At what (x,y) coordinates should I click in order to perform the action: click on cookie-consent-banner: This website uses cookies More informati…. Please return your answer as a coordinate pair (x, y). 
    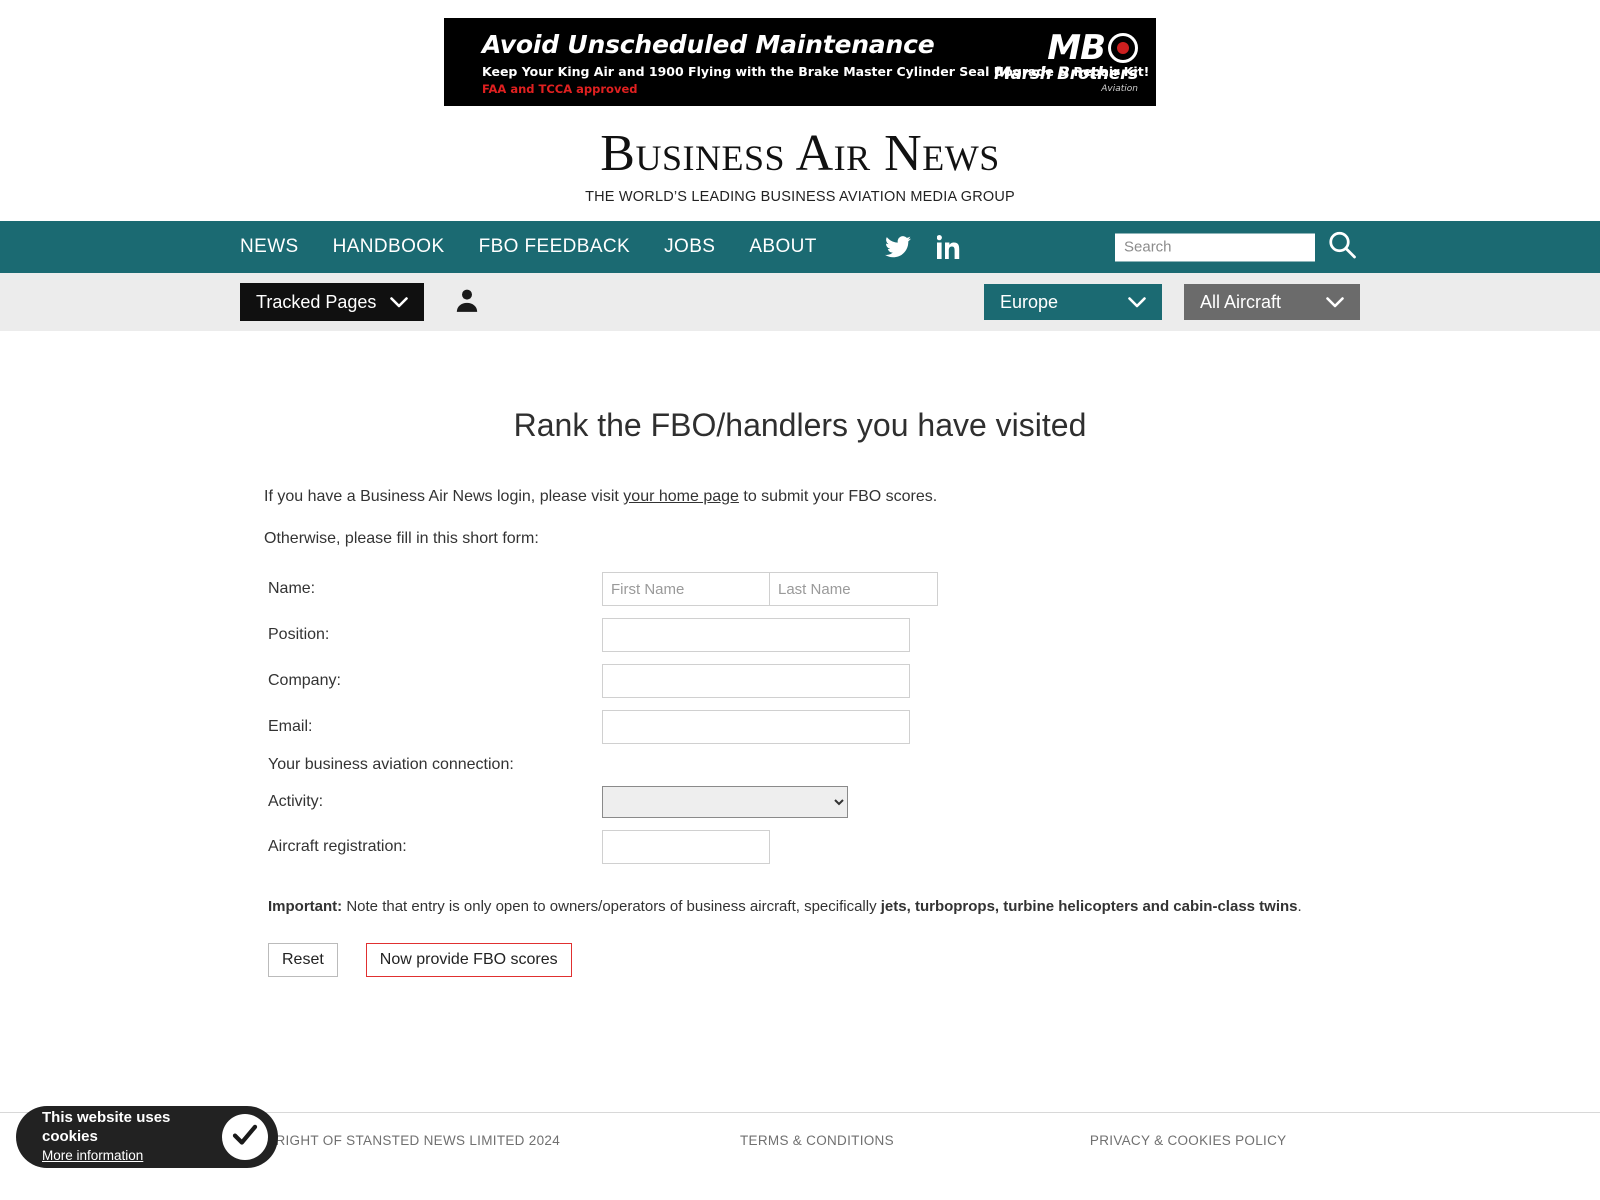
    Looking at the image, I should click on (147, 1137).